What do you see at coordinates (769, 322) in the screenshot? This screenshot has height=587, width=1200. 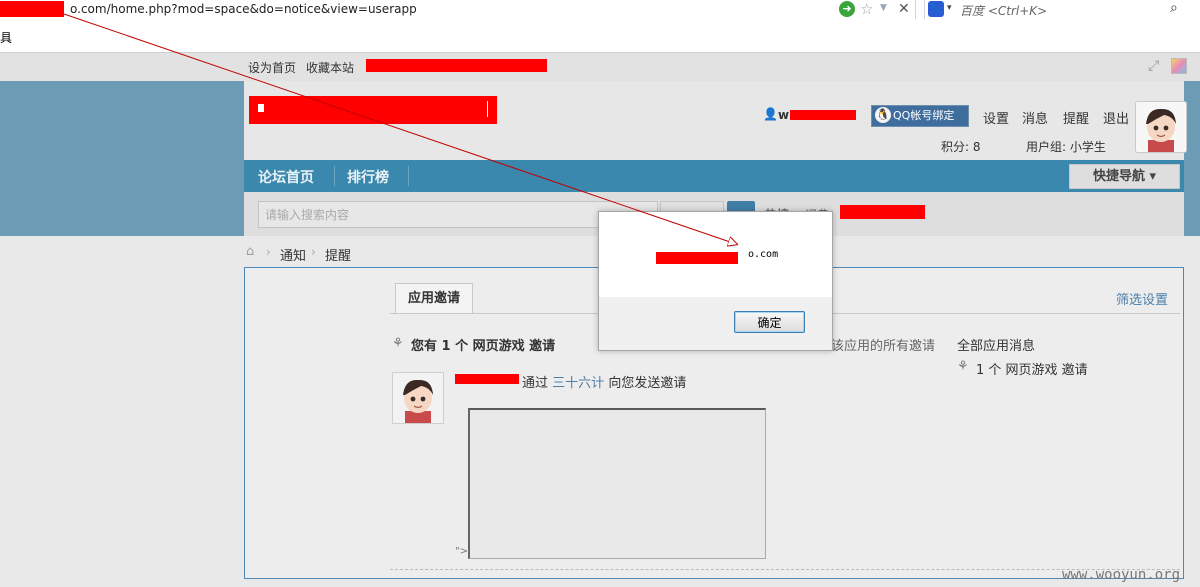 I see `ok-button: 确定` at bounding box center [769, 322].